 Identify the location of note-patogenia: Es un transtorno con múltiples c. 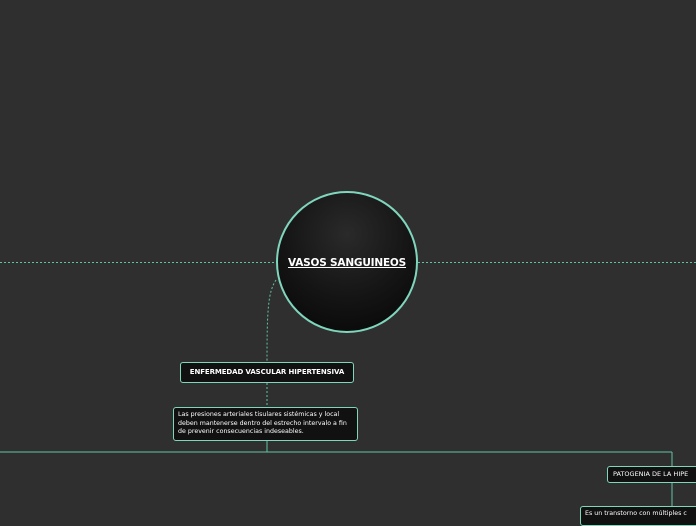
(638, 516).